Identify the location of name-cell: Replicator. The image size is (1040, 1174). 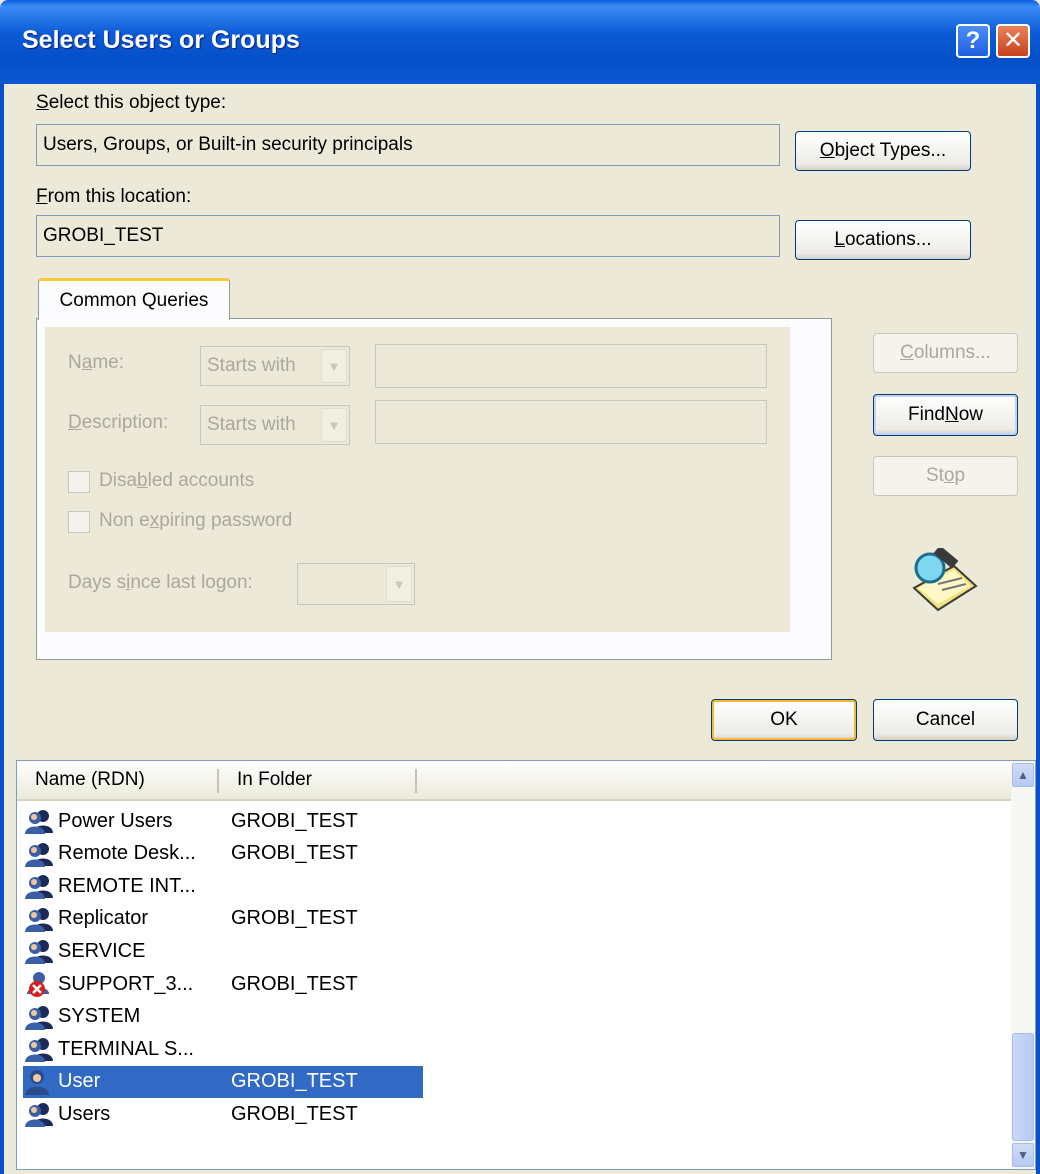
(127, 919).